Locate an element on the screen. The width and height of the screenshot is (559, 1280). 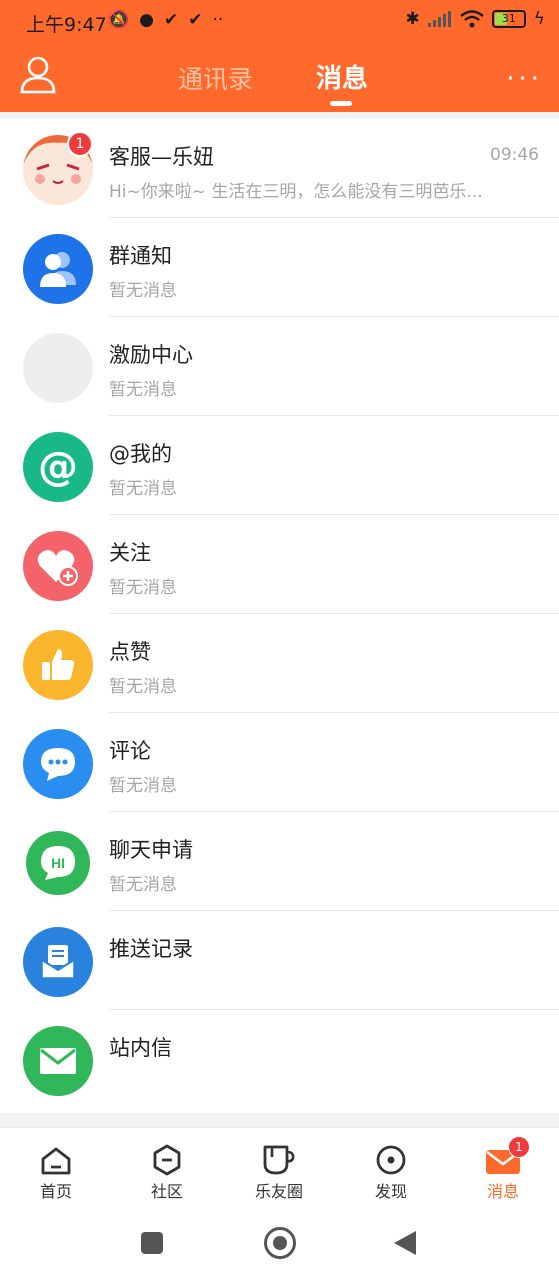
heart-plus-icon is located at coordinates (58, 566).